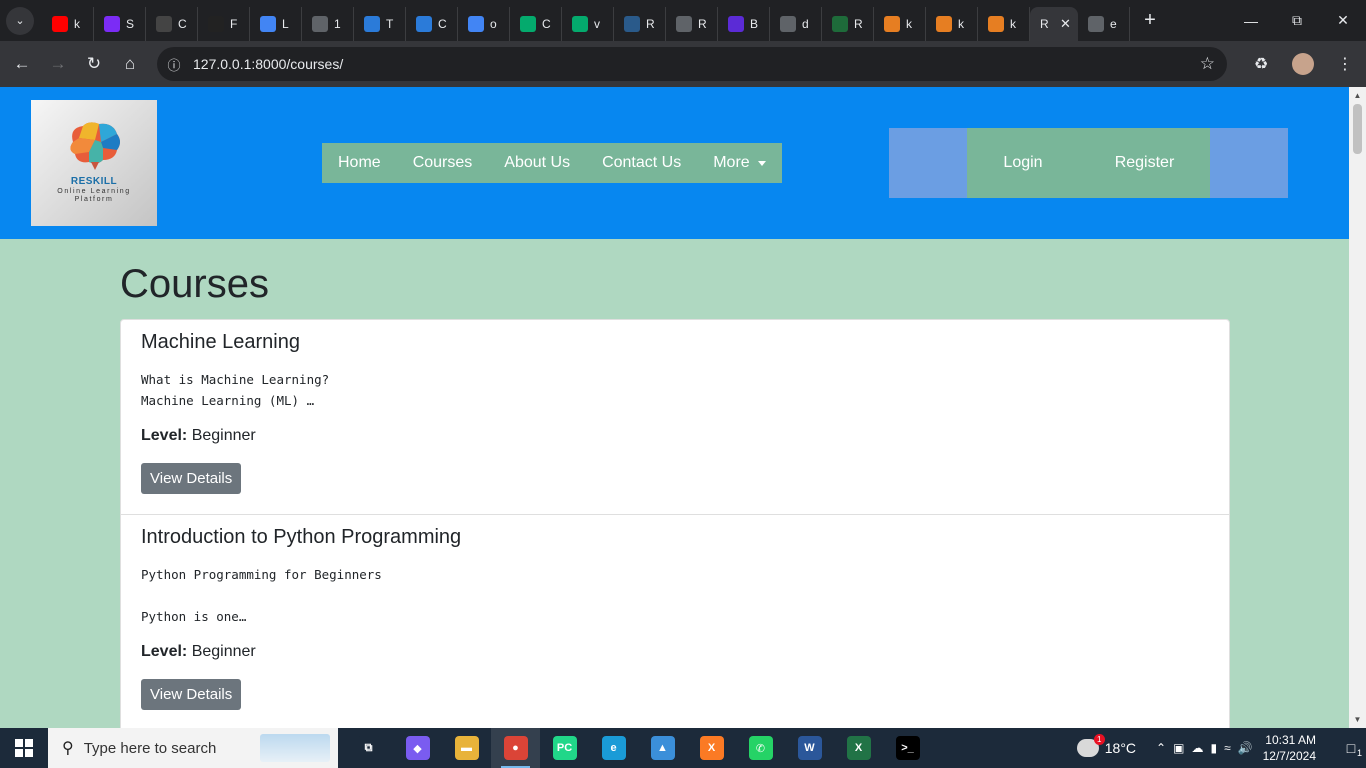 Image resolution: width=1366 pixels, height=768 pixels. What do you see at coordinates (1144, 163) in the screenshot?
I see `register-link: Register` at bounding box center [1144, 163].